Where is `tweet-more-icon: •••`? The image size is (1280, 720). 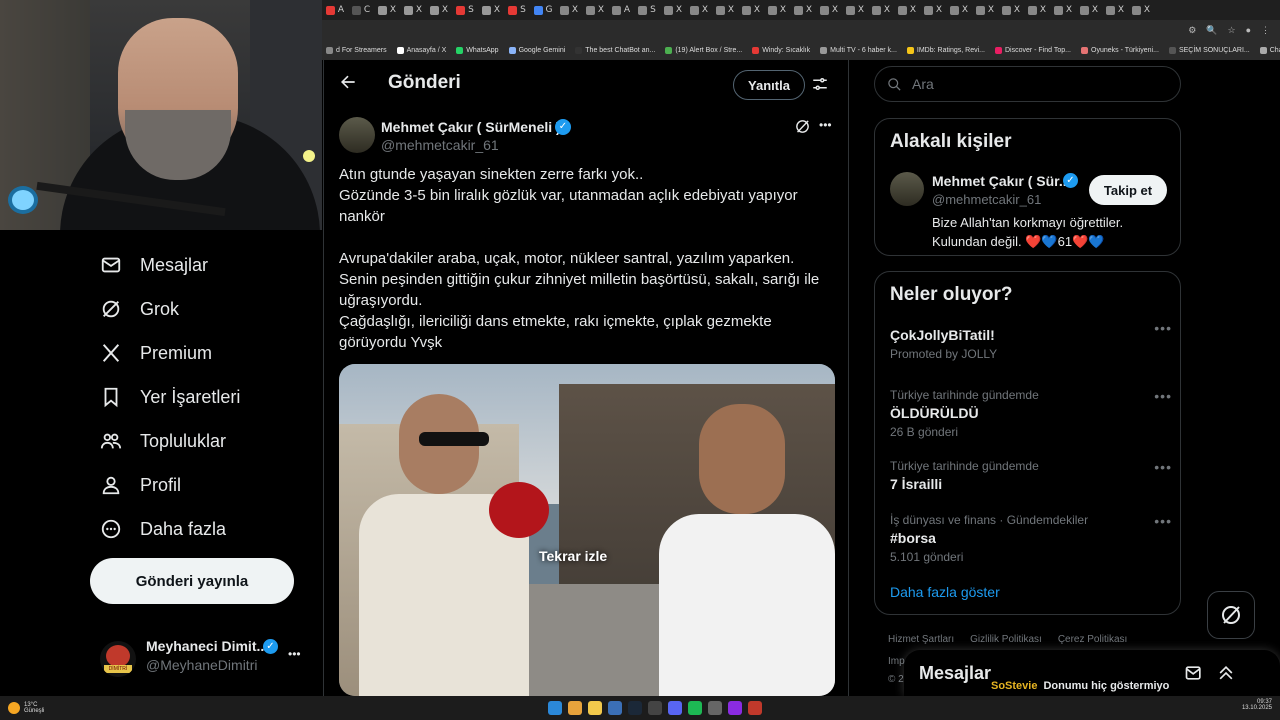 tweet-more-icon: ••• is located at coordinates (825, 125).